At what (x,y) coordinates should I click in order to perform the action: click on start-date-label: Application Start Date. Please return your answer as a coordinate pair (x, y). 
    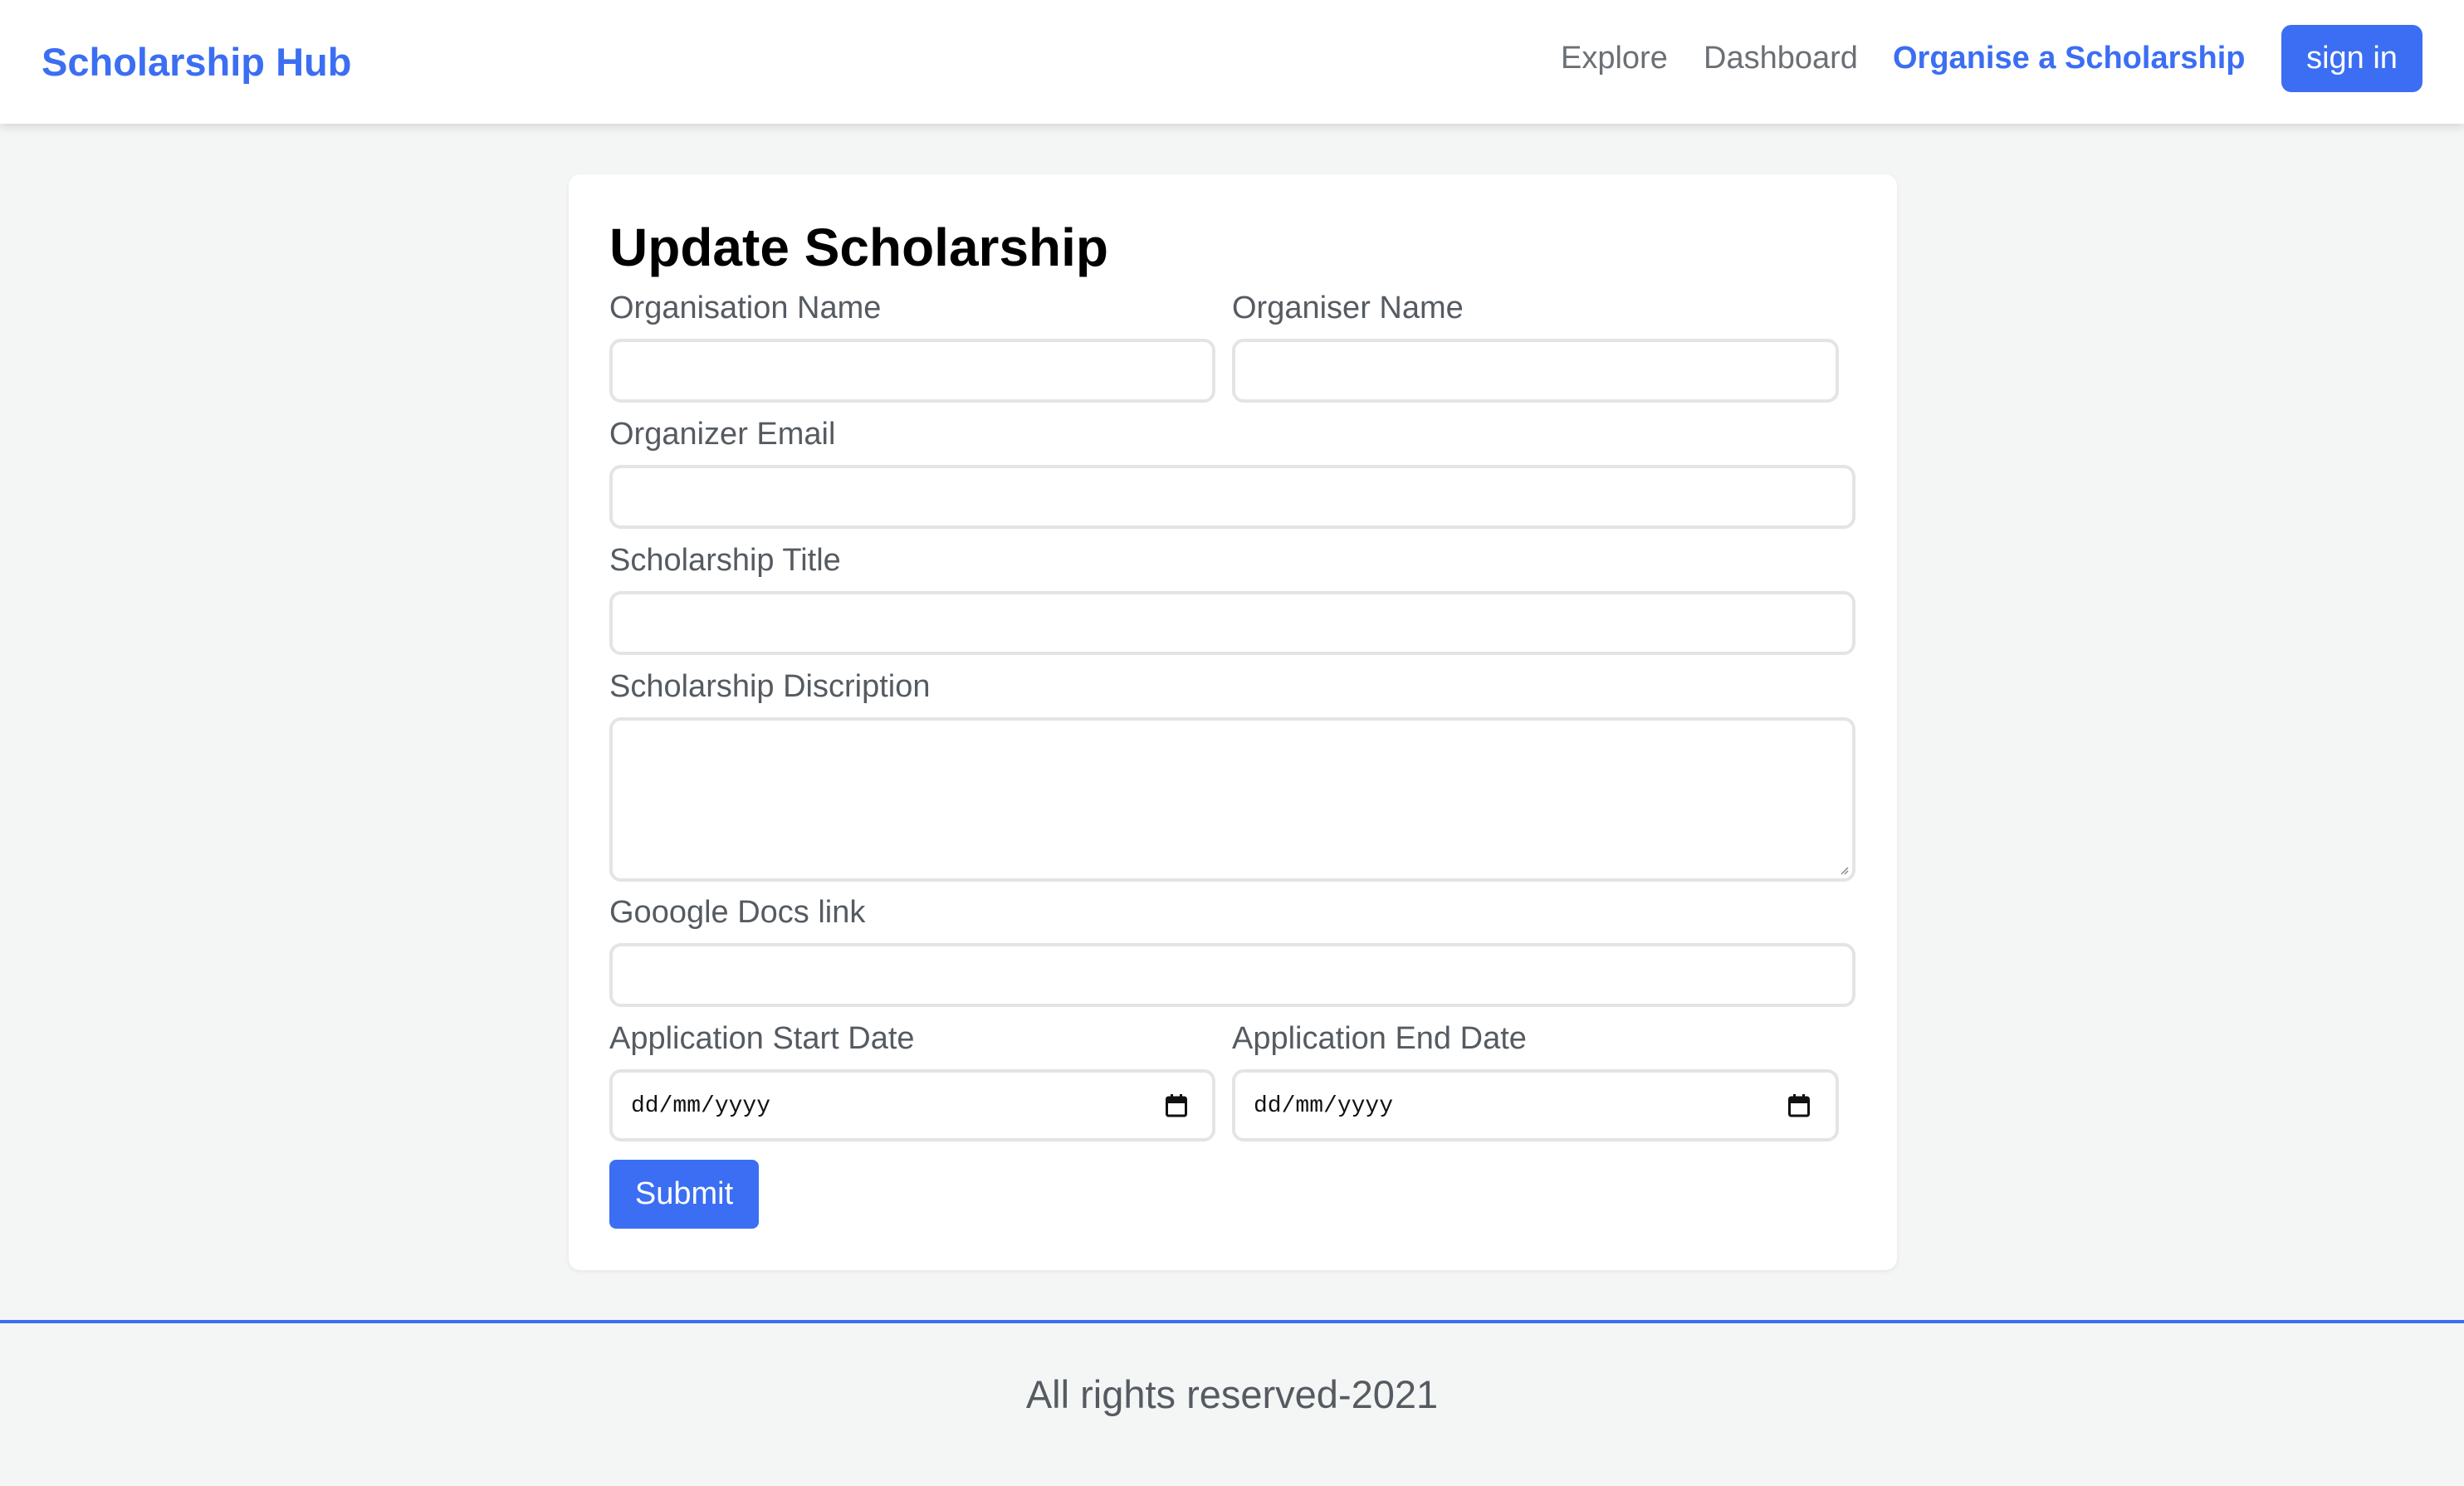
    Looking at the image, I should click on (762, 1038).